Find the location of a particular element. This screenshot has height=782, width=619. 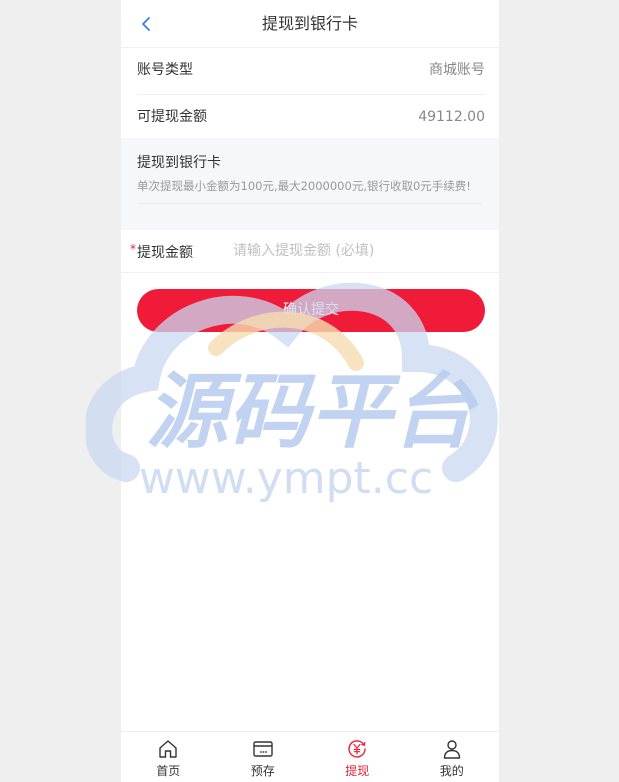

account-type-row: 账号类型 商城账号 is located at coordinates (311, 70).